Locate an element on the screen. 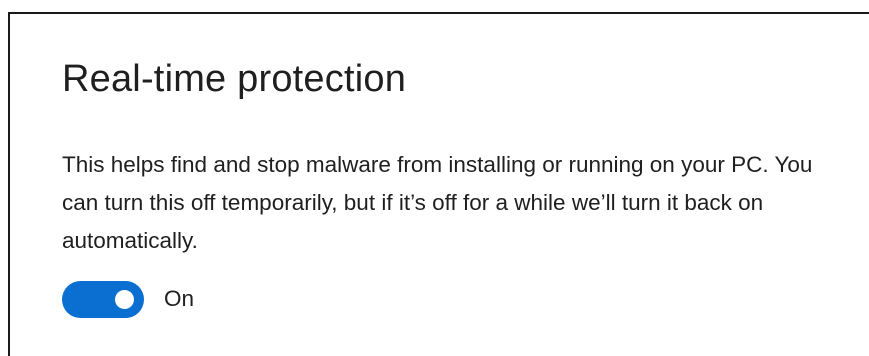 This screenshot has width=869, height=356. toggle-state-label: On is located at coordinates (179, 298).